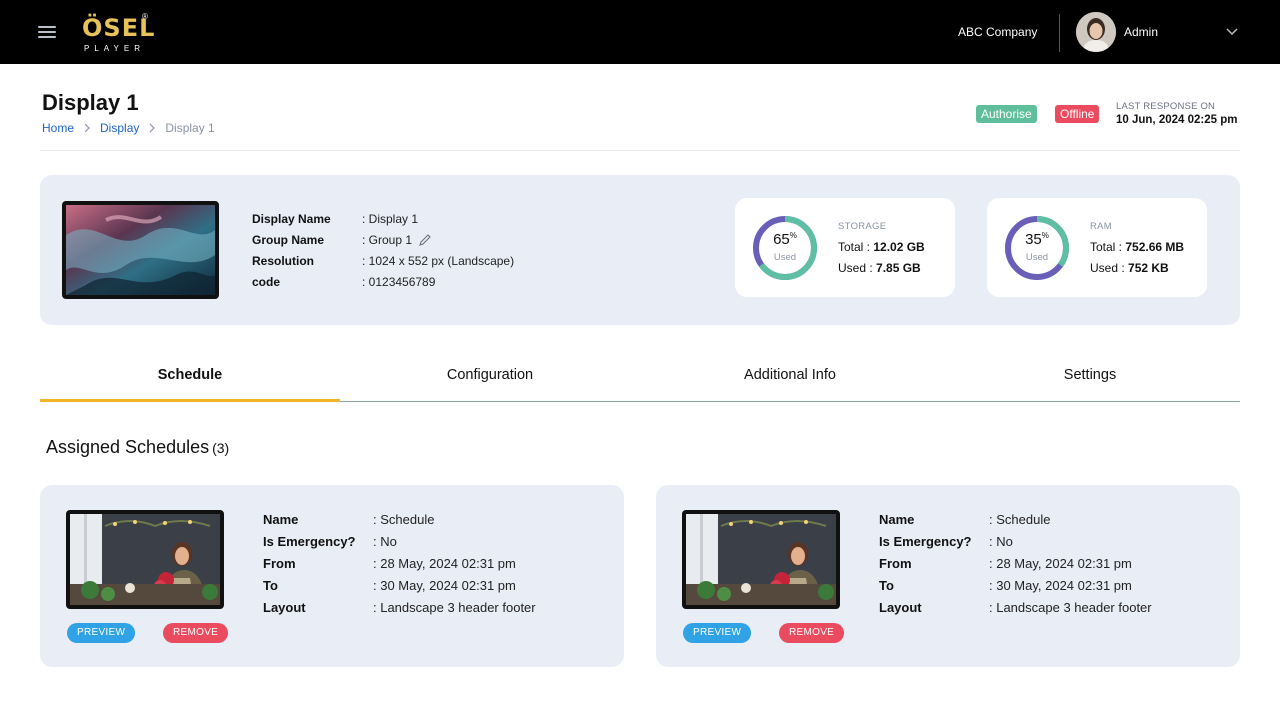  Describe the element at coordinates (118, 33) in the screenshot. I see `osel-logo: ÖSEL ® PLAYER` at that location.